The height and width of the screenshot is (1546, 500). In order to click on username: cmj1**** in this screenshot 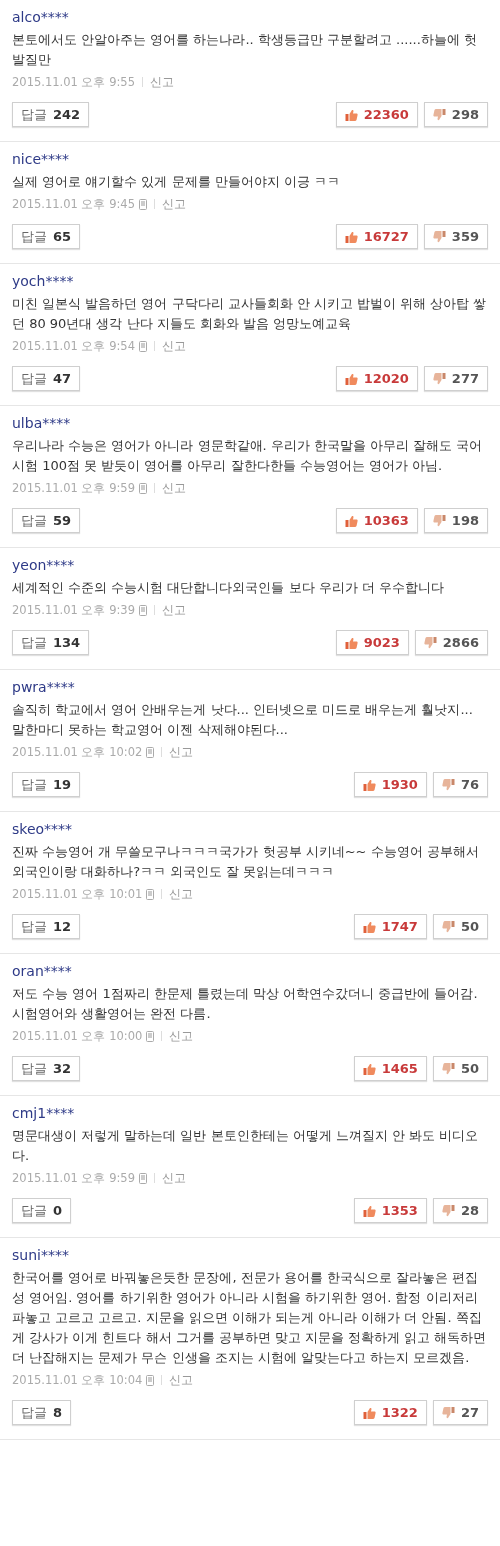, I will do `click(250, 1113)`.